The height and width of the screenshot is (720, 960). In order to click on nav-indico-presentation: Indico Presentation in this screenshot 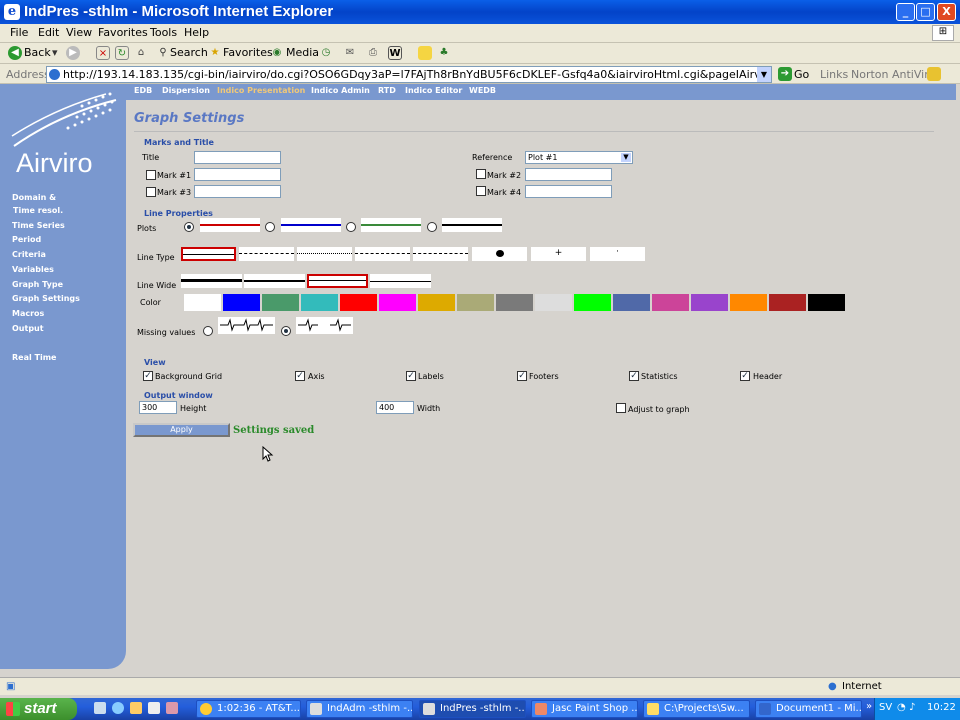, I will do `click(261, 90)`.